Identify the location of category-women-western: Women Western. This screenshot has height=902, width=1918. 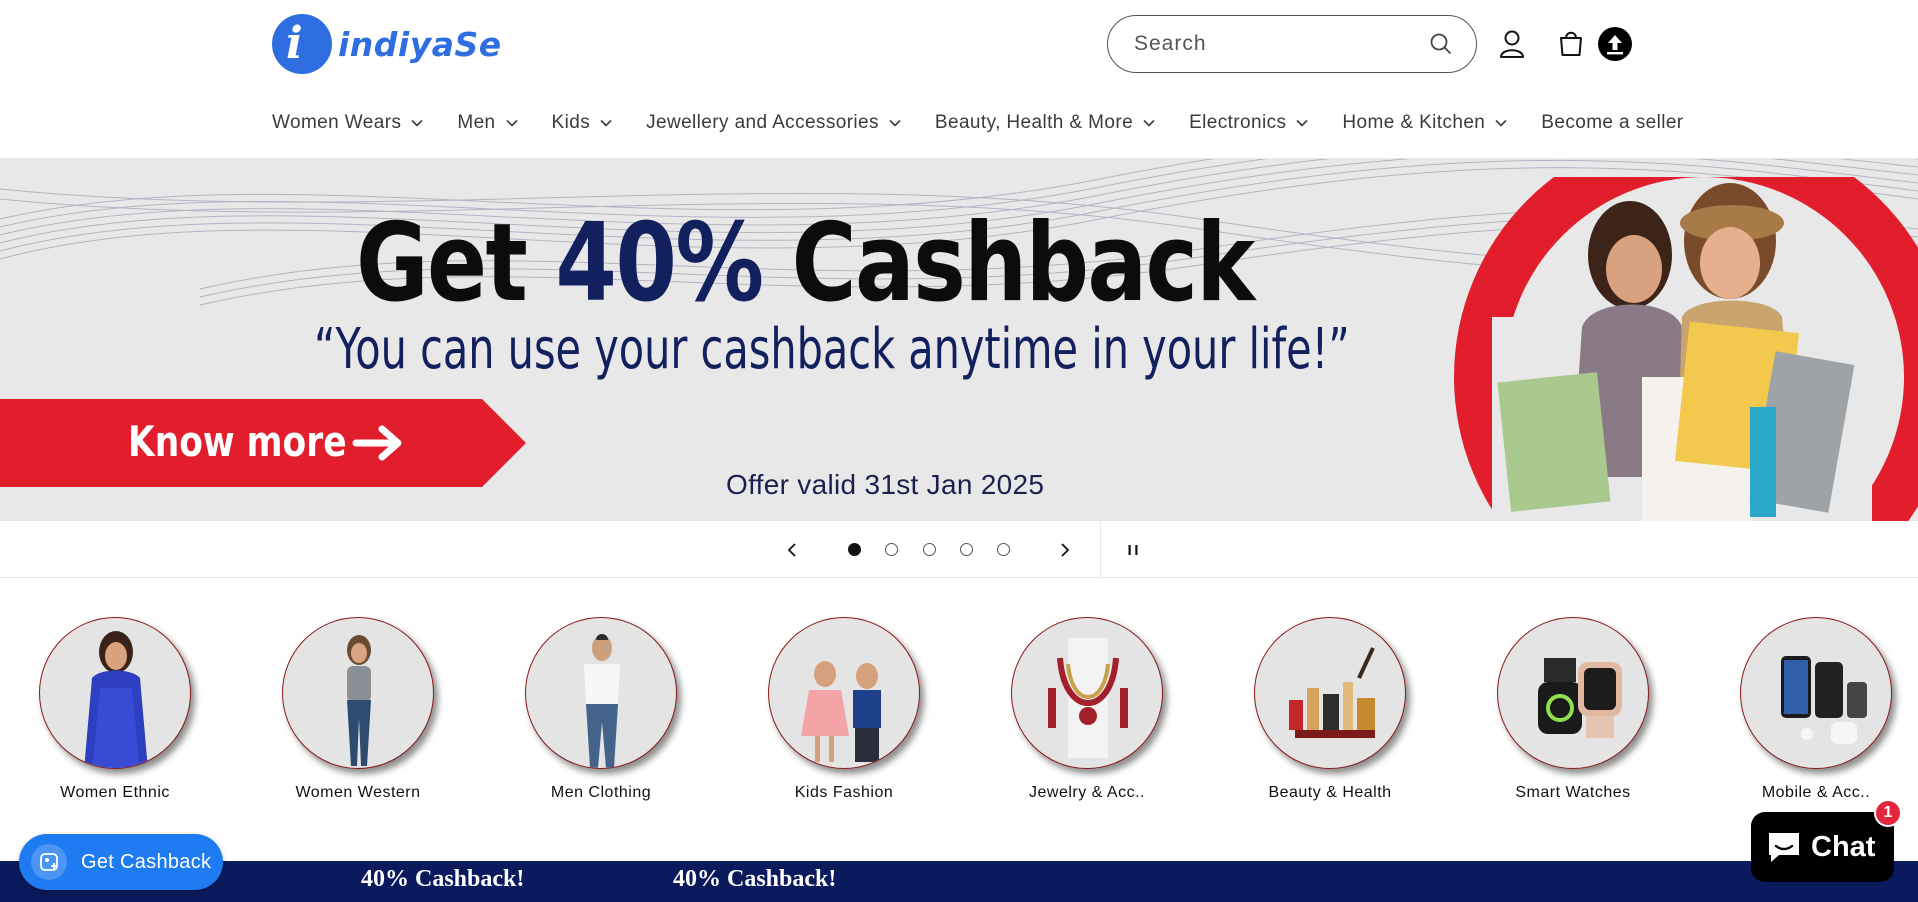
(358, 709).